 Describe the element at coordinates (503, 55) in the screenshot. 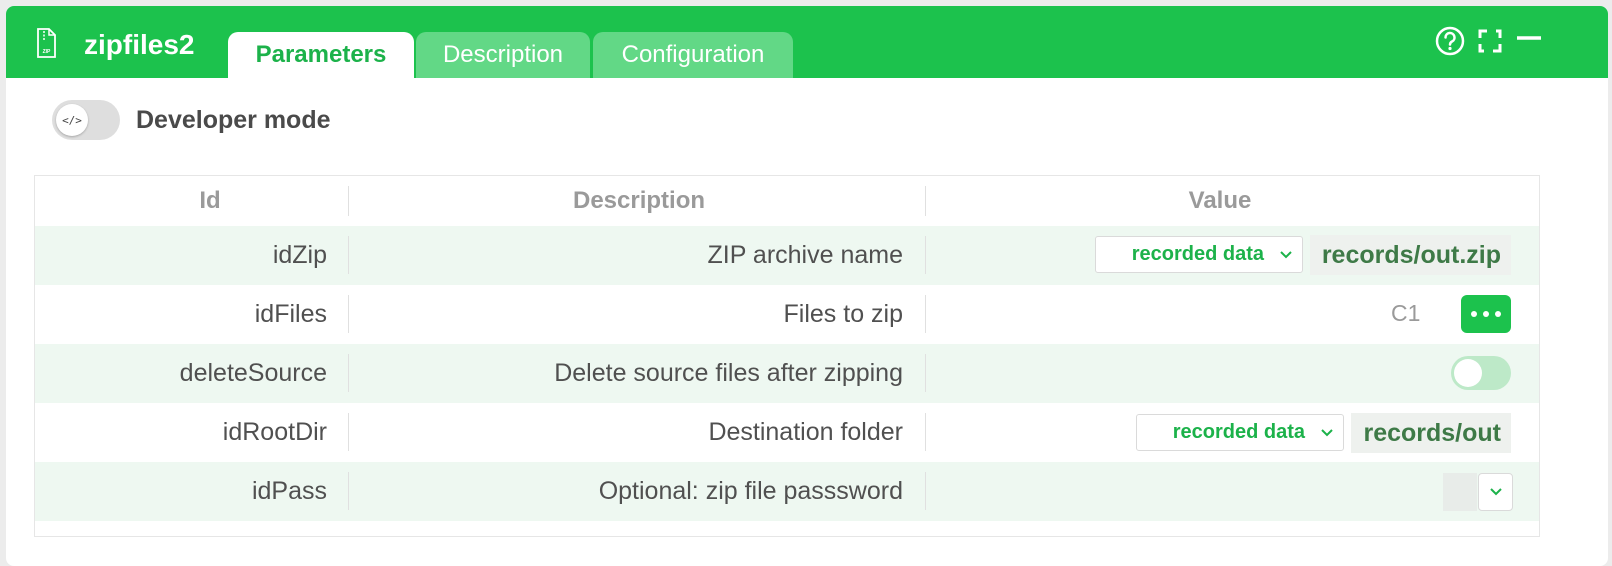

I see `tab-description: Description` at that location.